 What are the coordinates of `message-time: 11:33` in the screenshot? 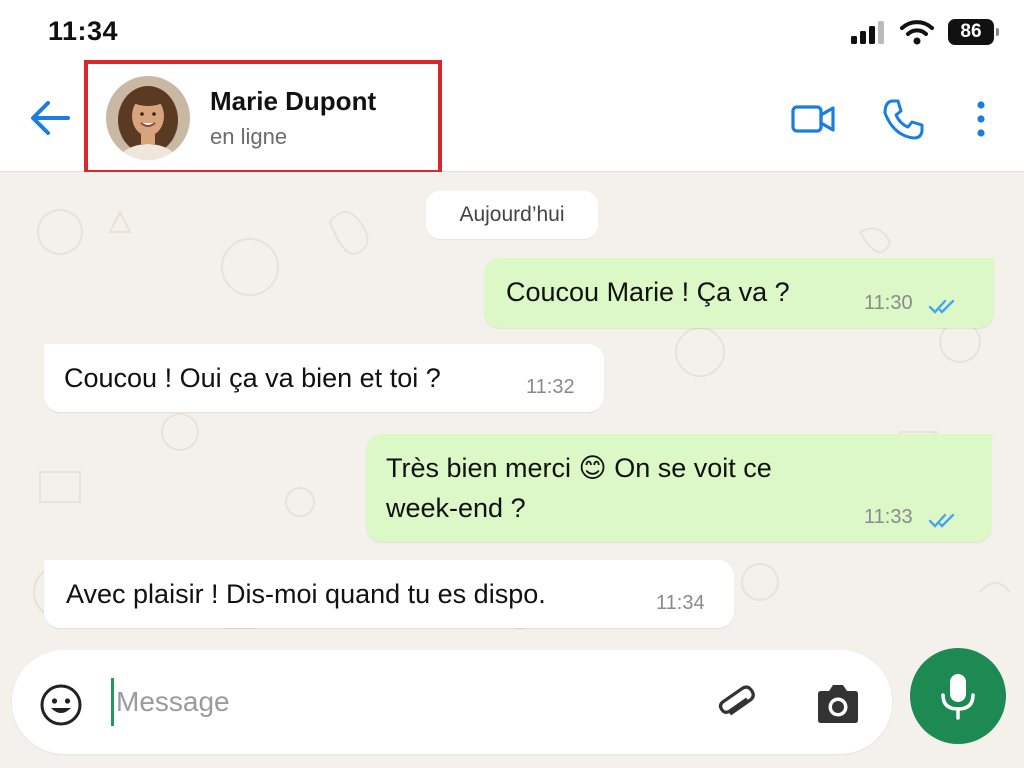 It's located at (888, 517).